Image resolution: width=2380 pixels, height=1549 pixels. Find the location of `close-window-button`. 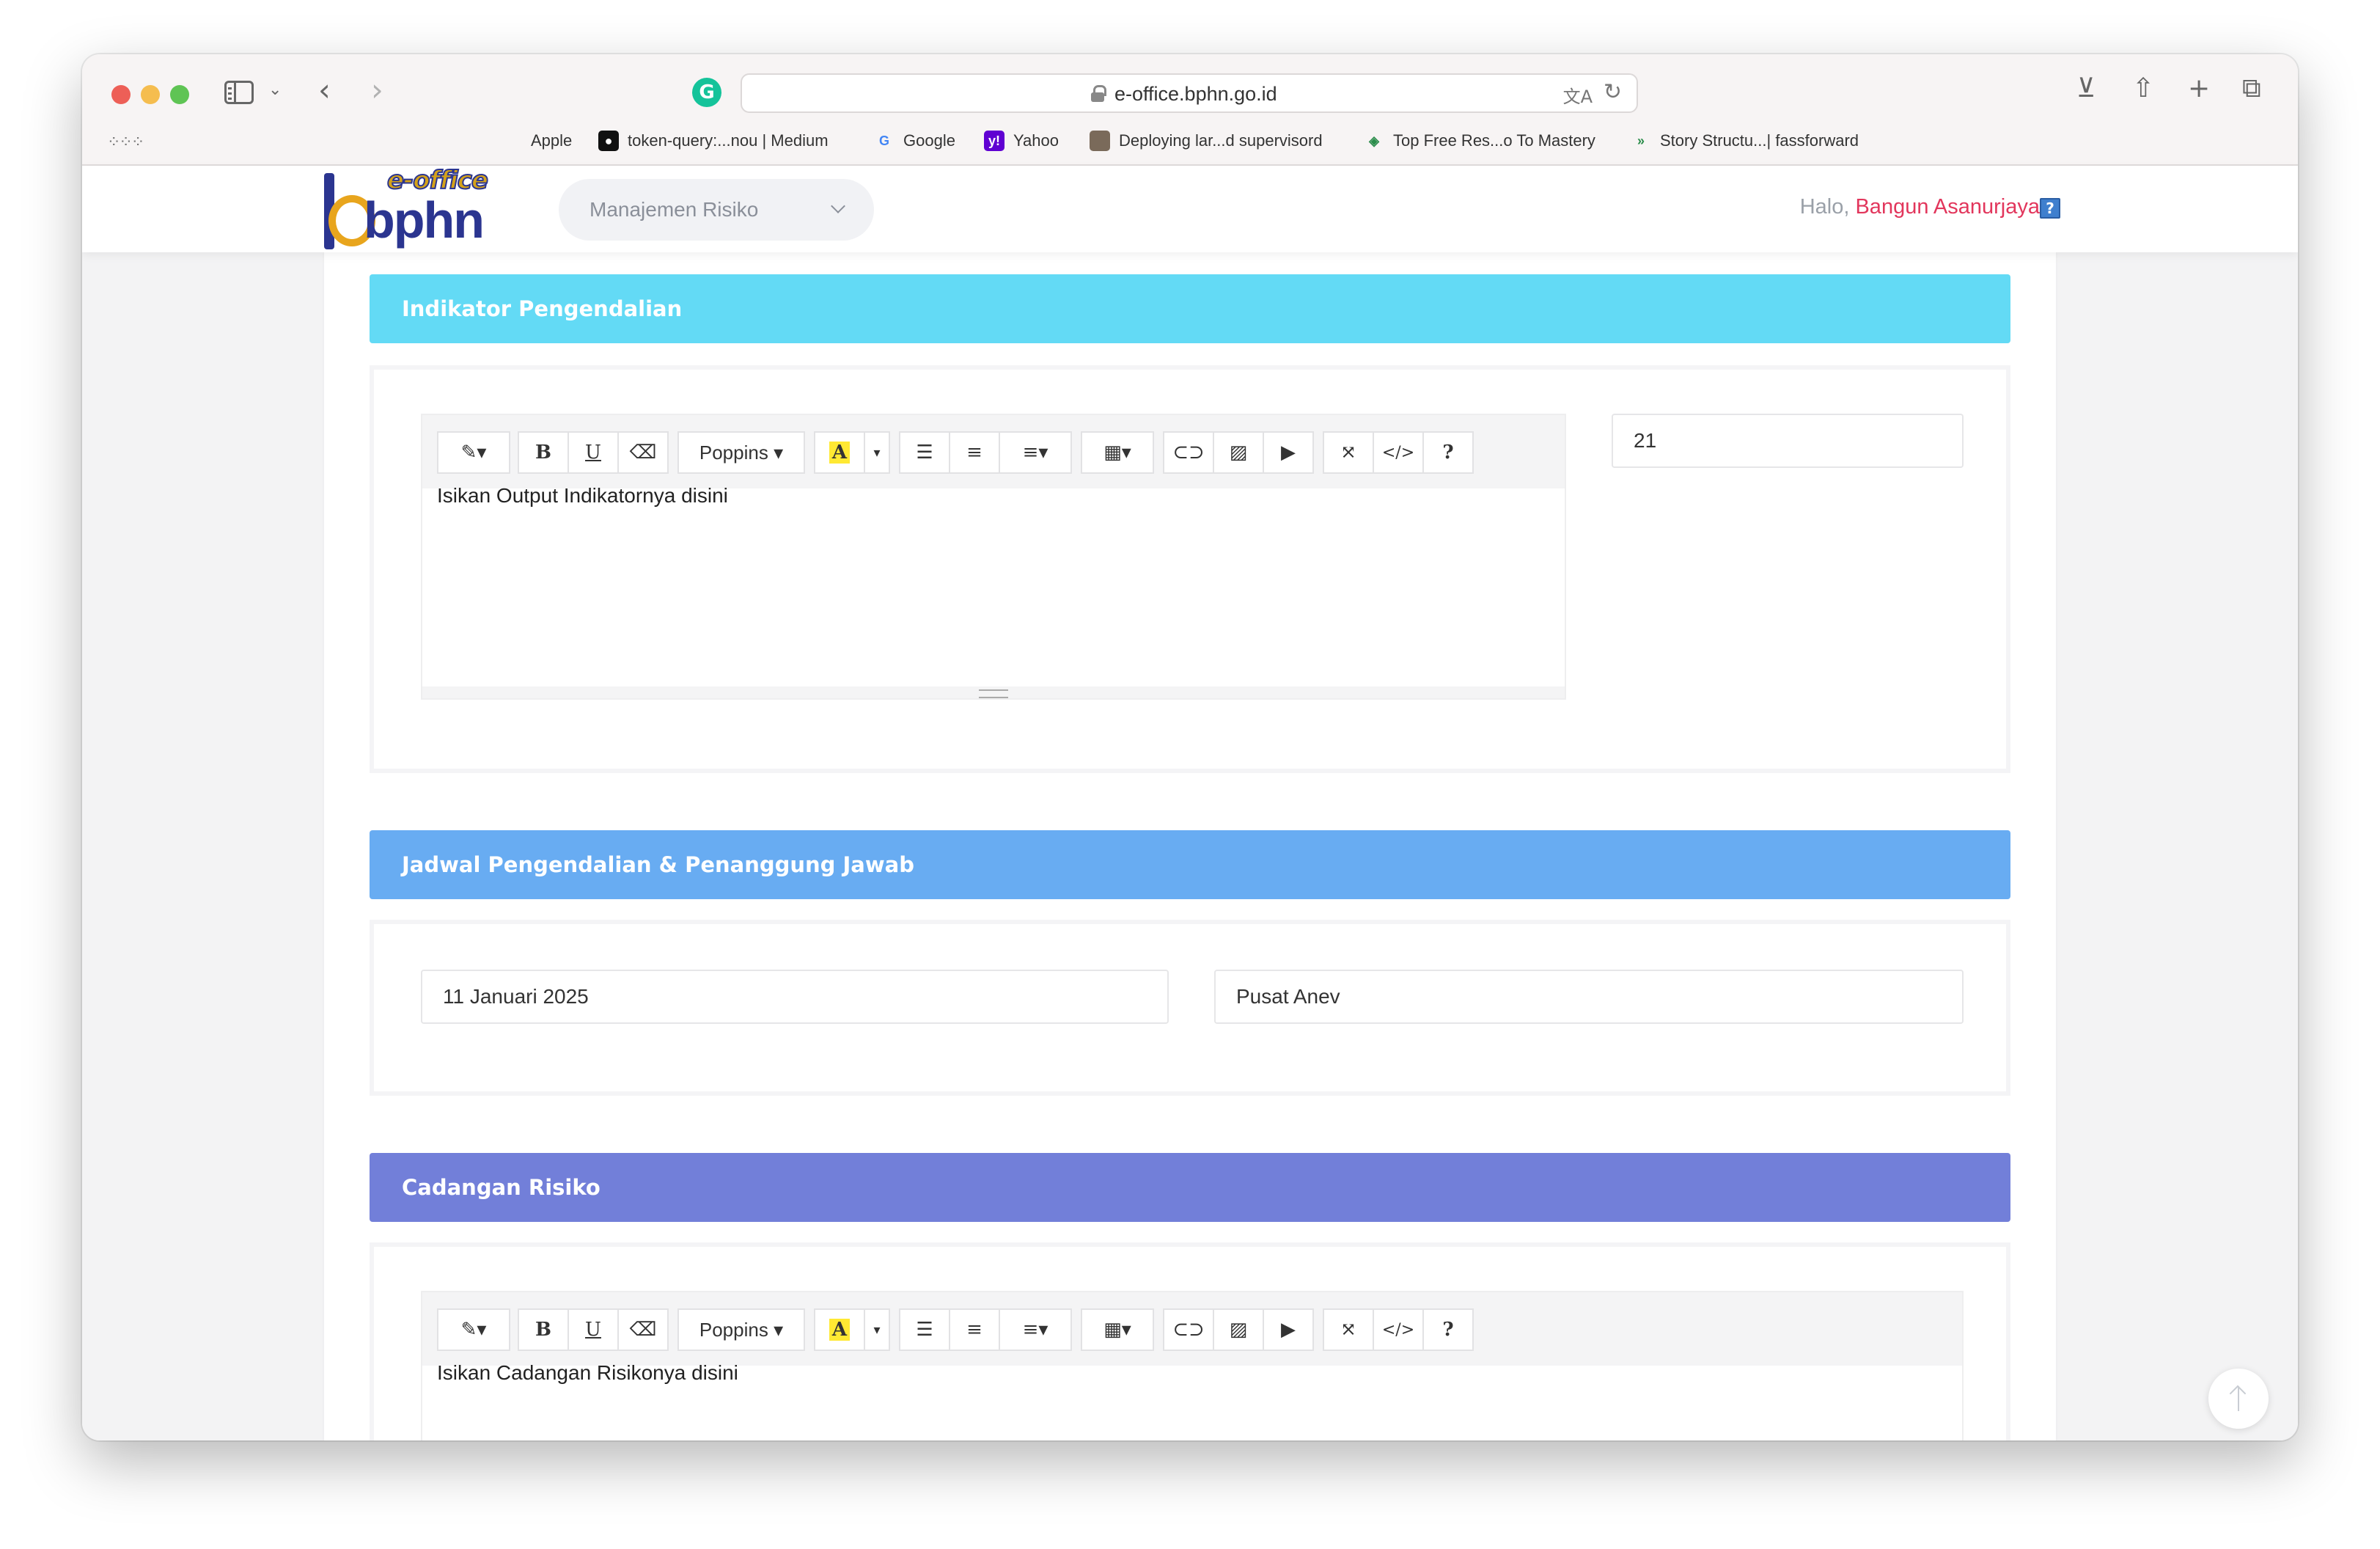

close-window-button is located at coordinates (121, 94).